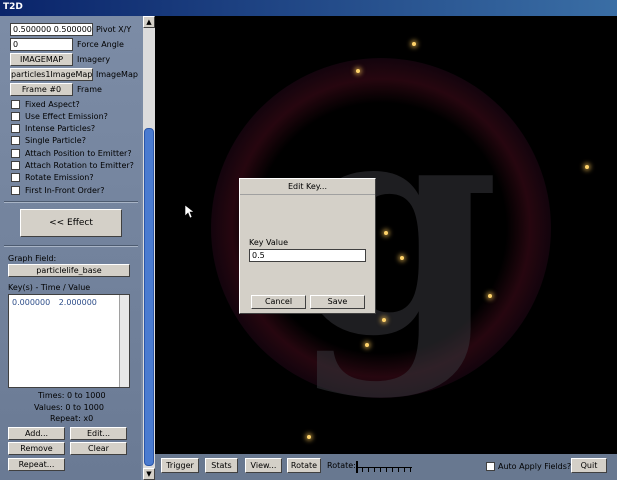 The height and width of the screenshot is (480, 617). What do you see at coordinates (77, 302) in the screenshot?
I see `key-value: 2.000000` at bounding box center [77, 302].